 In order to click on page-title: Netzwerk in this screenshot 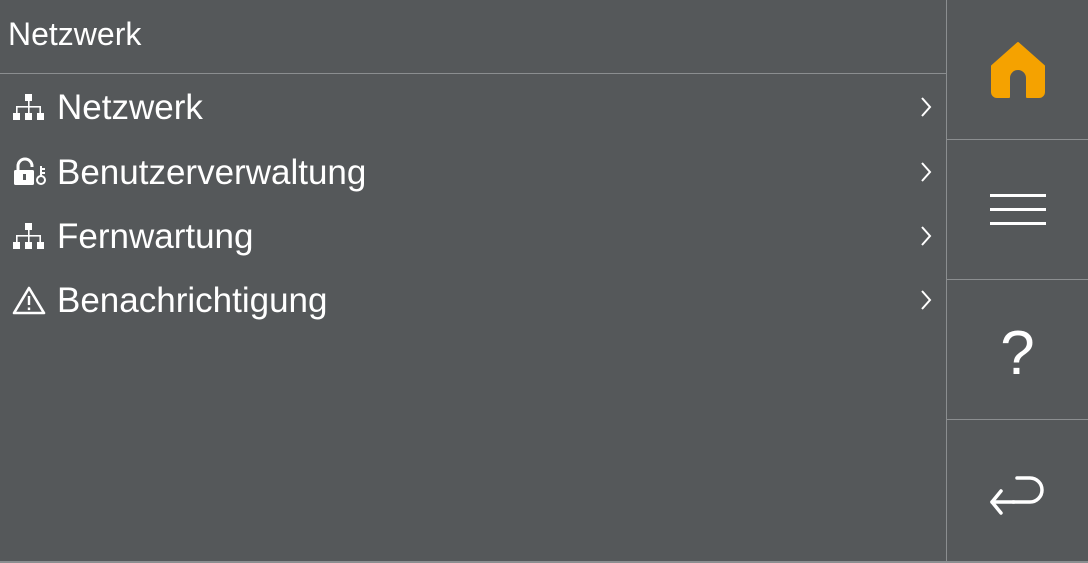, I will do `click(75, 33)`.